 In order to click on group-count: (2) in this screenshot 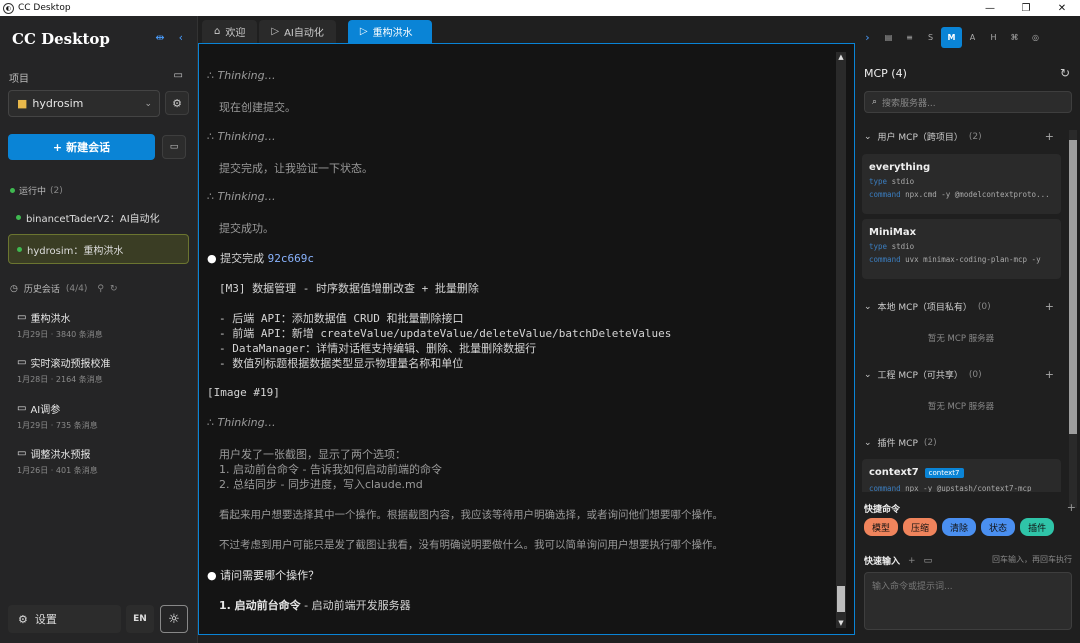, I will do `click(930, 442)`.